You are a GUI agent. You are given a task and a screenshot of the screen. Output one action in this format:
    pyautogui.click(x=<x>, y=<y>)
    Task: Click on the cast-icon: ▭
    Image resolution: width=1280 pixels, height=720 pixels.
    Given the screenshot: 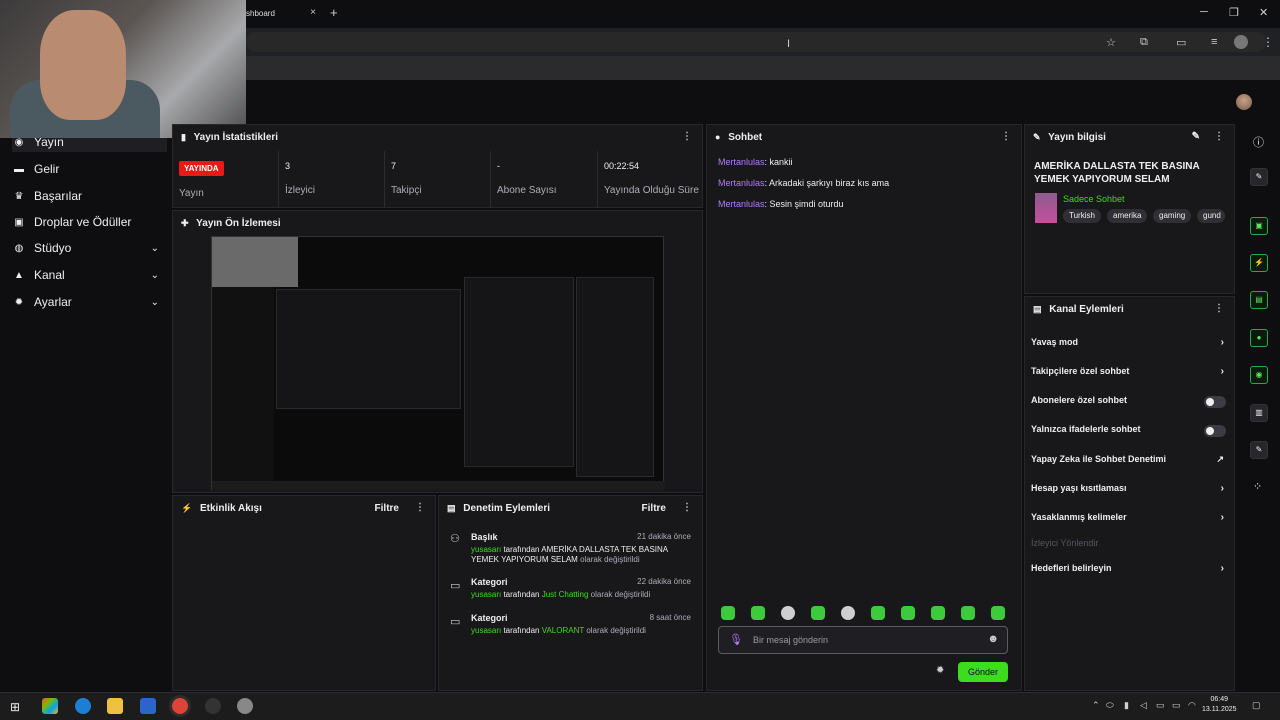 What is the action you would take?
    pyautogui.click(x=1181, y=42)
    